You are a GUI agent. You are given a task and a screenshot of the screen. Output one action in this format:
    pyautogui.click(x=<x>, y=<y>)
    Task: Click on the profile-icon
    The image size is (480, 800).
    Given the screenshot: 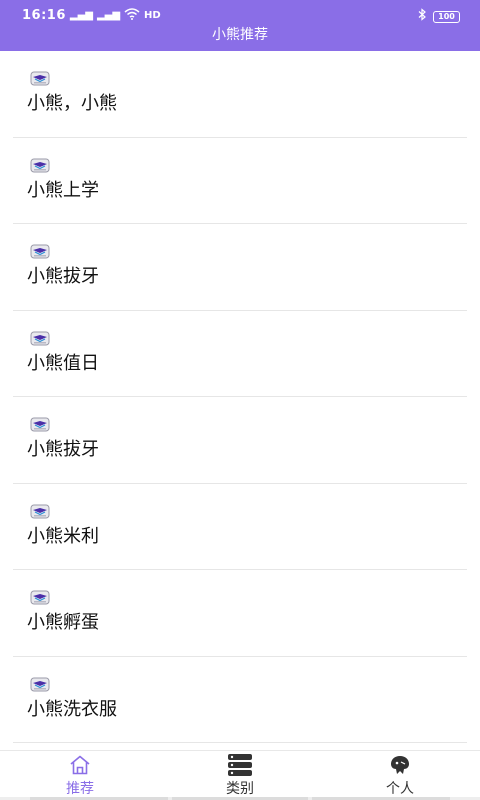 What is the action you would take?
    pyautogui.click(x=400, y=765)
    